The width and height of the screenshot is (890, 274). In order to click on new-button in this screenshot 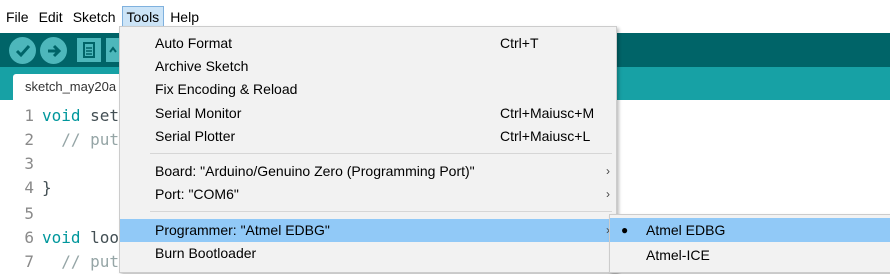, I will do `click(89, 50)`.